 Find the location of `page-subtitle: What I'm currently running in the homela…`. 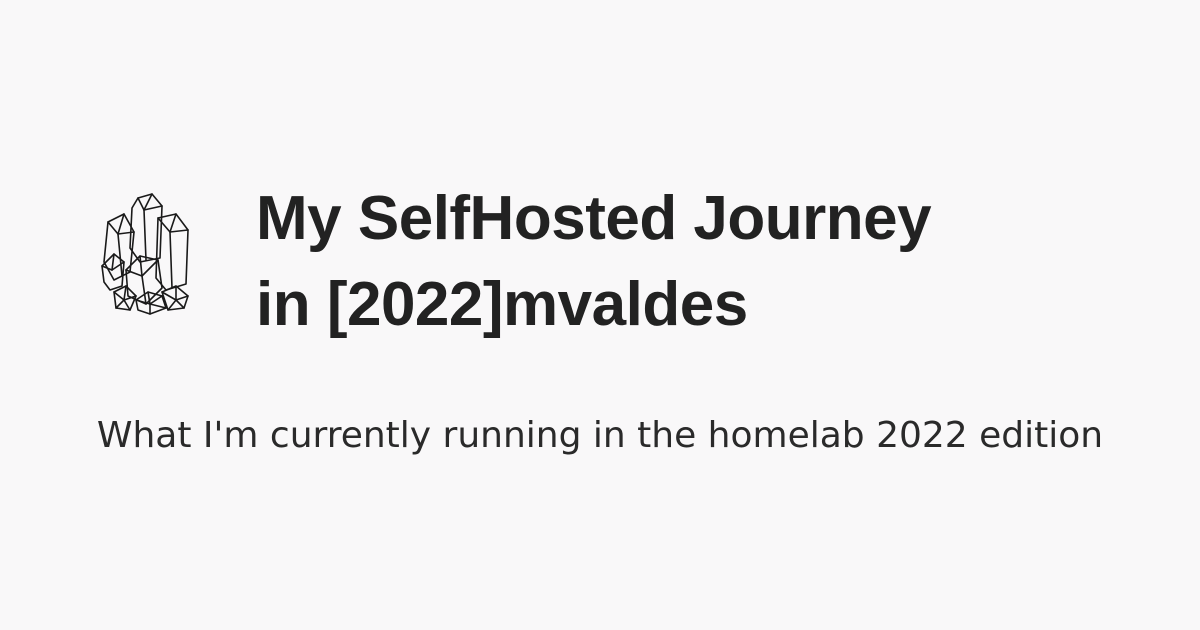

page-subtitle: What I'm currently running in the homela… is located at coordinates (600, 435).